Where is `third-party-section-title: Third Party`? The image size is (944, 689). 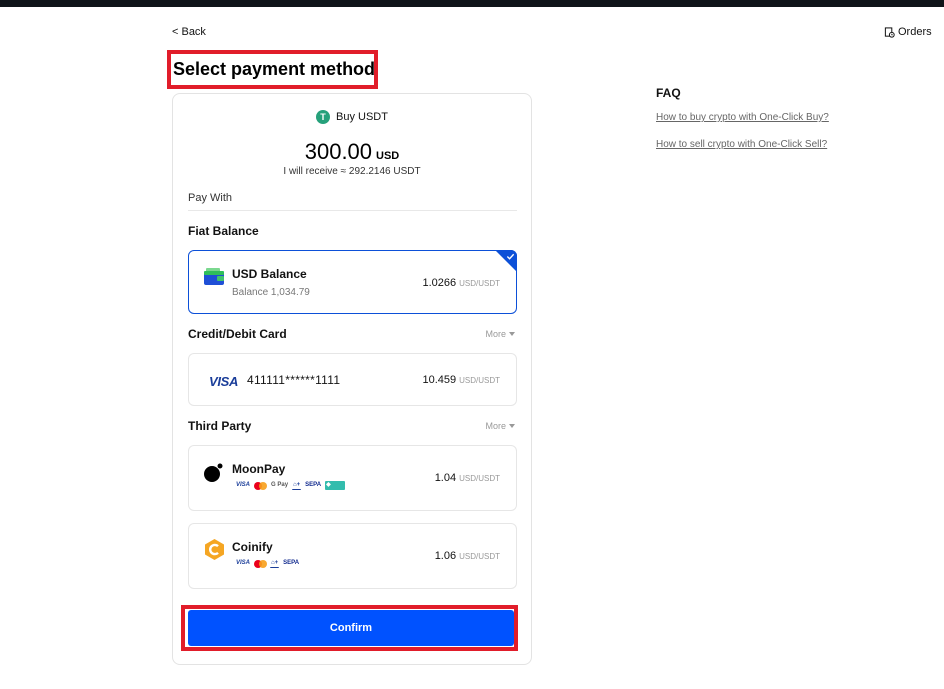 third-party-section-title: Third Party is located at coordinates (220, 426).